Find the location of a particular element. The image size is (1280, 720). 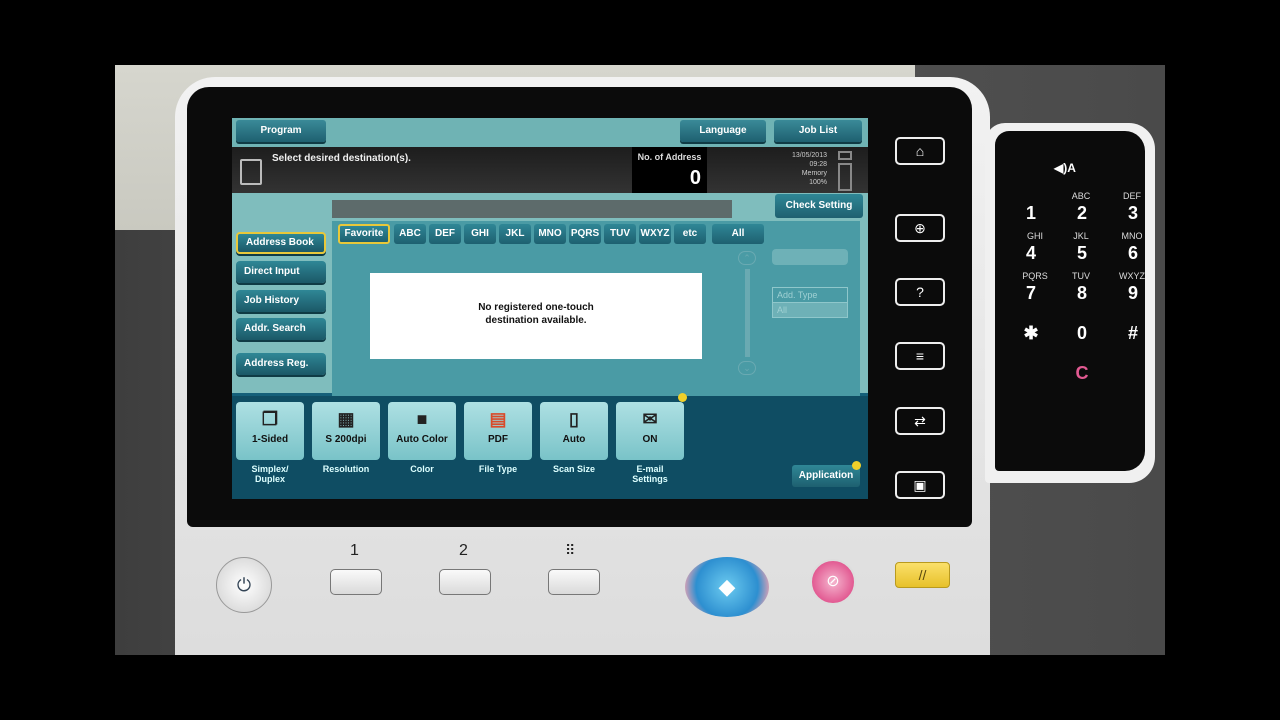

power-icon: ⏻ is located at coordinates (244, 585).